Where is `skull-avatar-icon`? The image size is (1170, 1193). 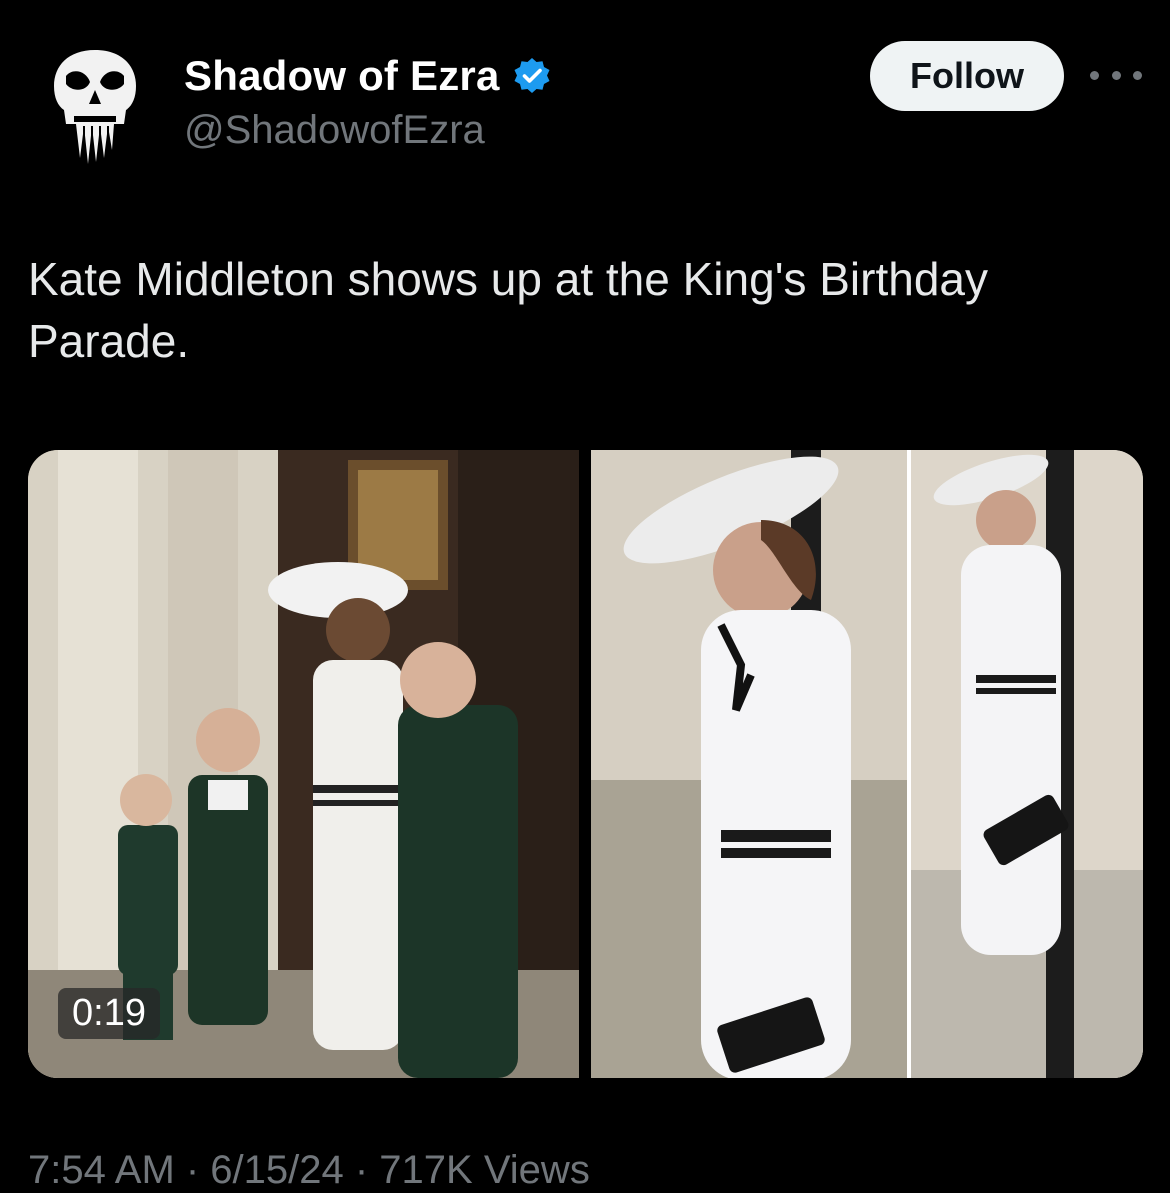
skull-avatar-icon is located at coordinates (95, 107).